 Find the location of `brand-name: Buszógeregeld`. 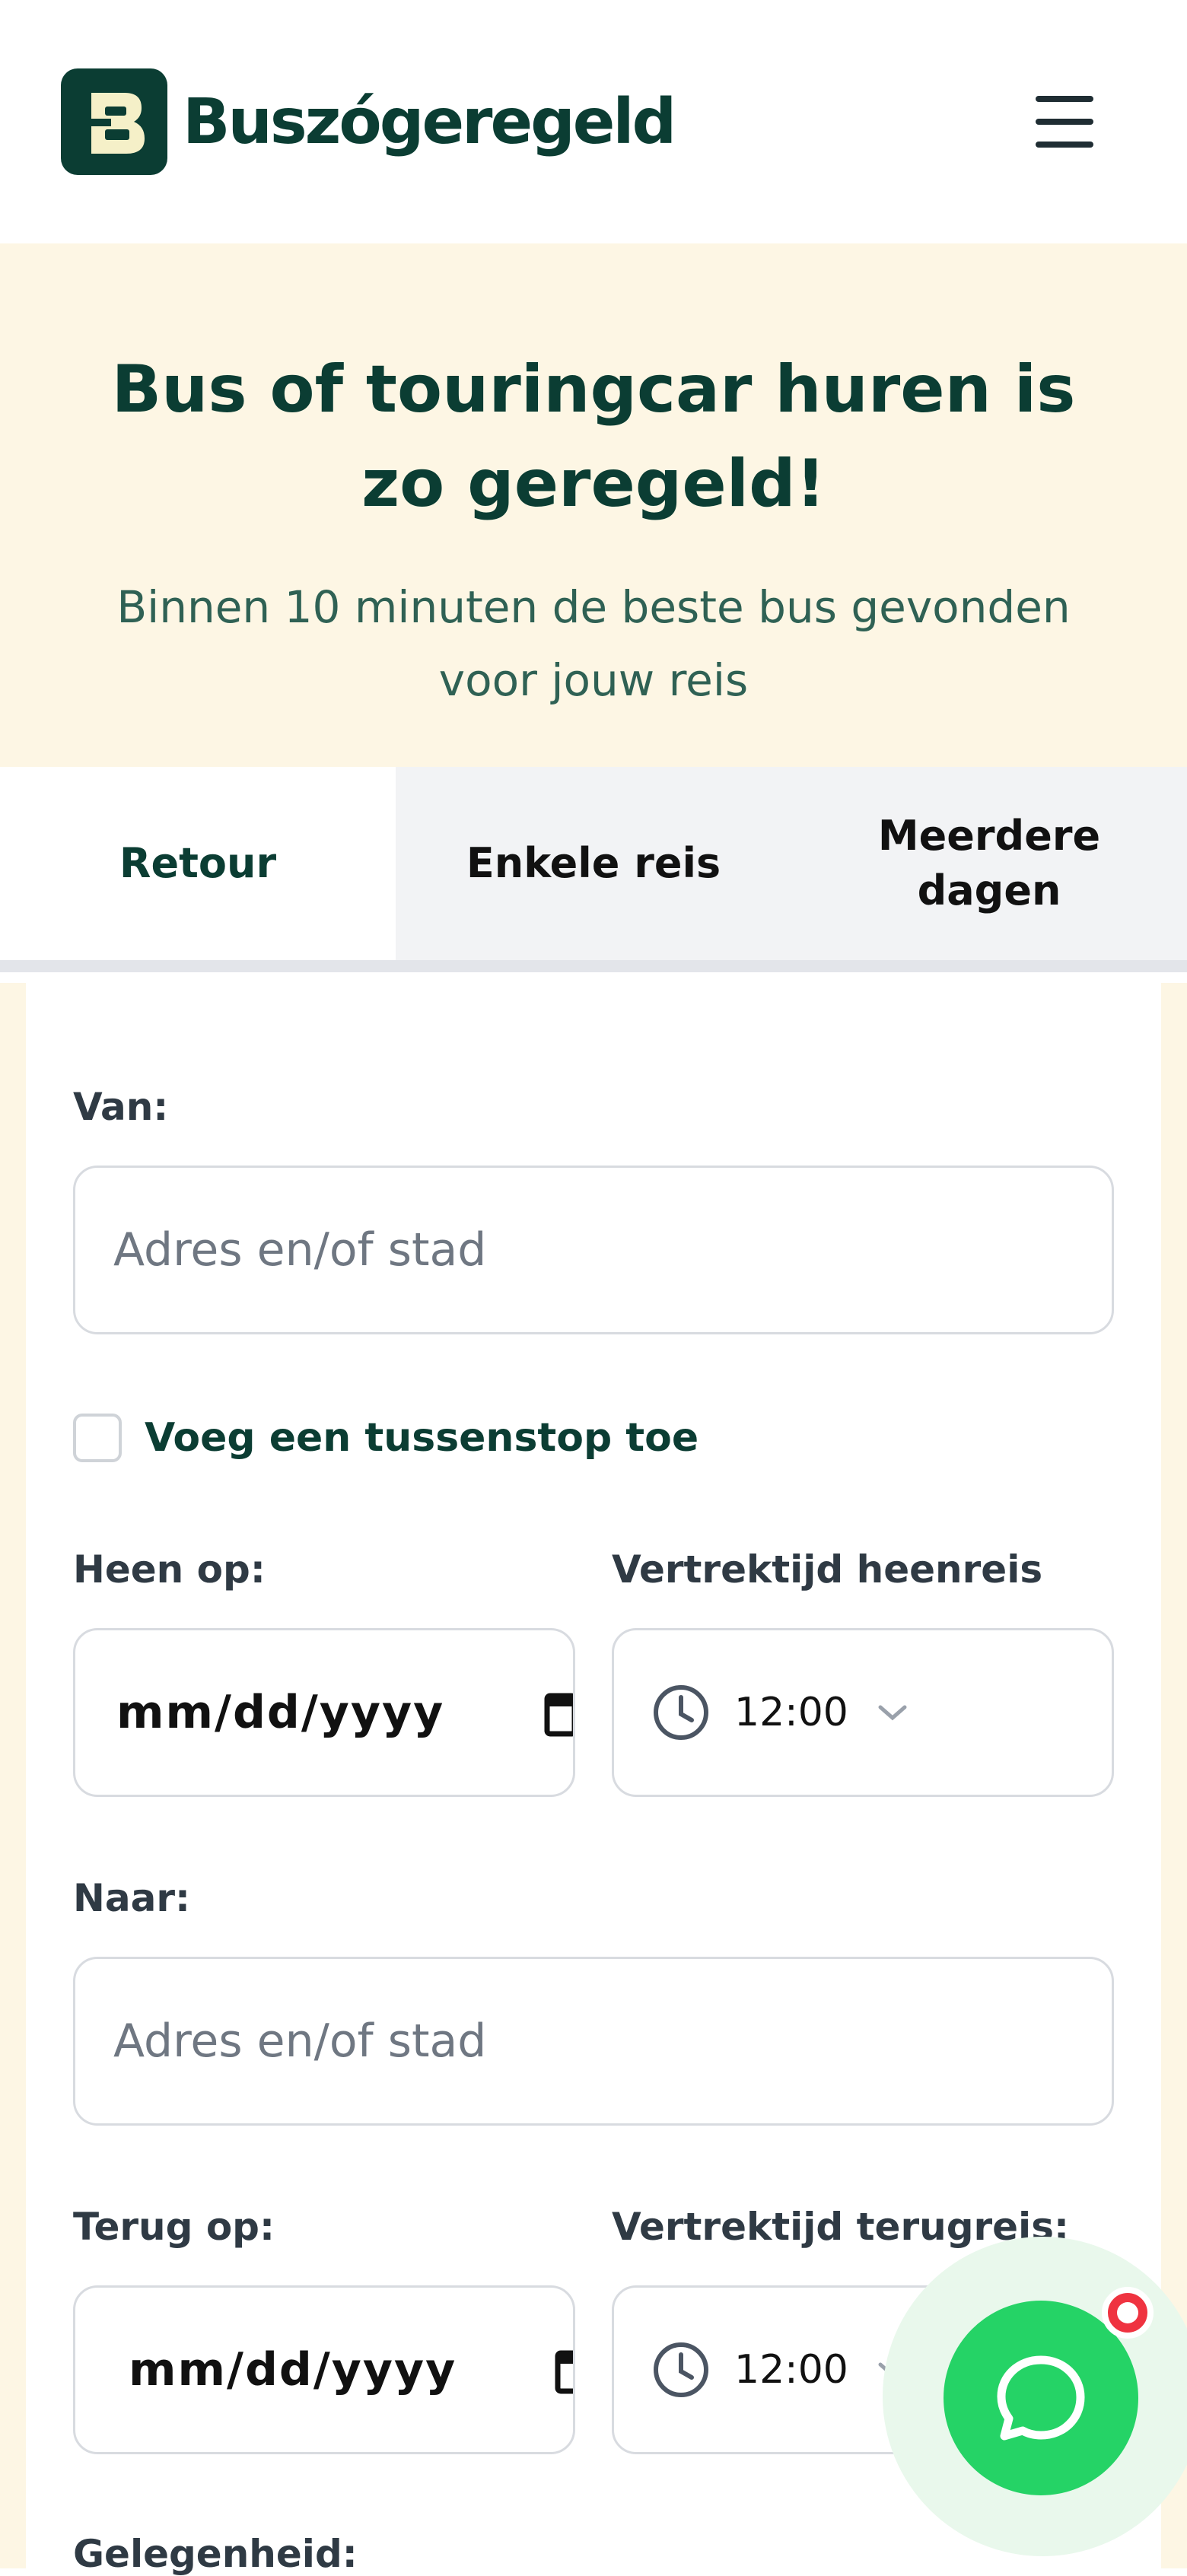

brand-name: Buszógeregeld is located at coordinates (429, 121).